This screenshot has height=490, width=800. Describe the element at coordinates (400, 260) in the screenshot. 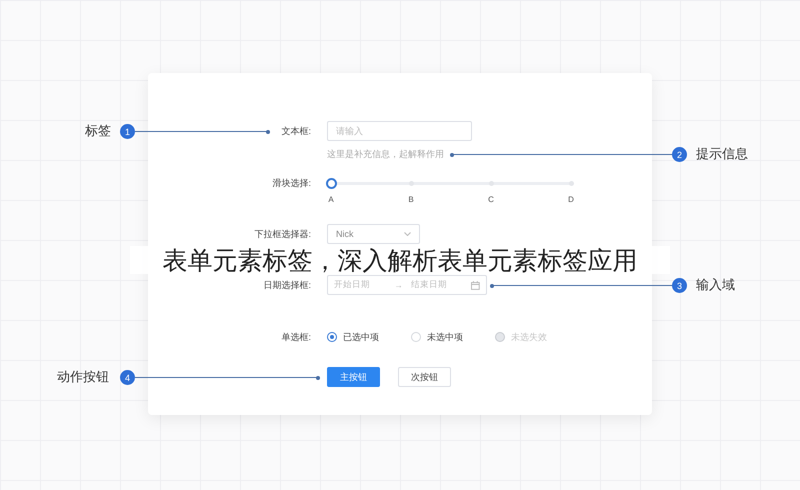

I see `title-banner: 表单元素标签，深入解析表单元素标签应用` at that location.